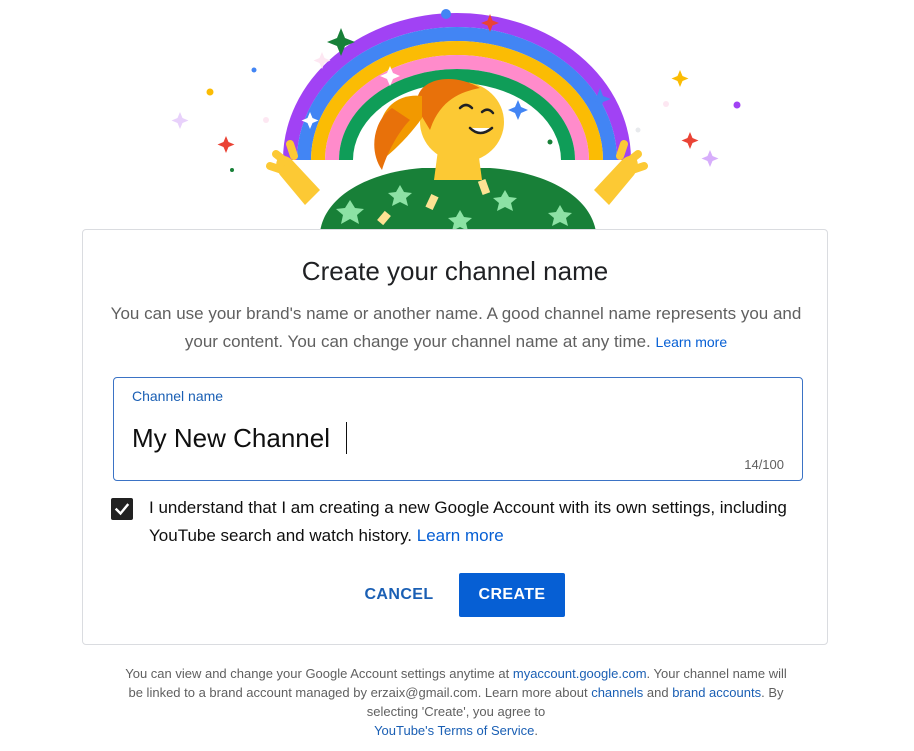 The width and height of the screenshot is (914, 751). Describe the element at coordinates (512, 595) in the screenshot. I see `create-button: CREATE` at that location.